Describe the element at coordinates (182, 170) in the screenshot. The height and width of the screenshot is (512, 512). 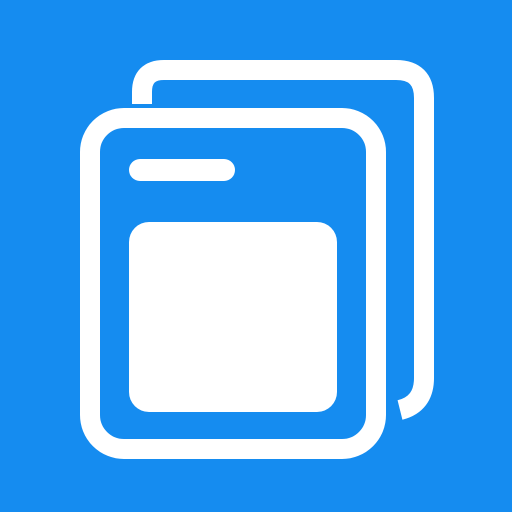
I see `window-title-bar` at that location.